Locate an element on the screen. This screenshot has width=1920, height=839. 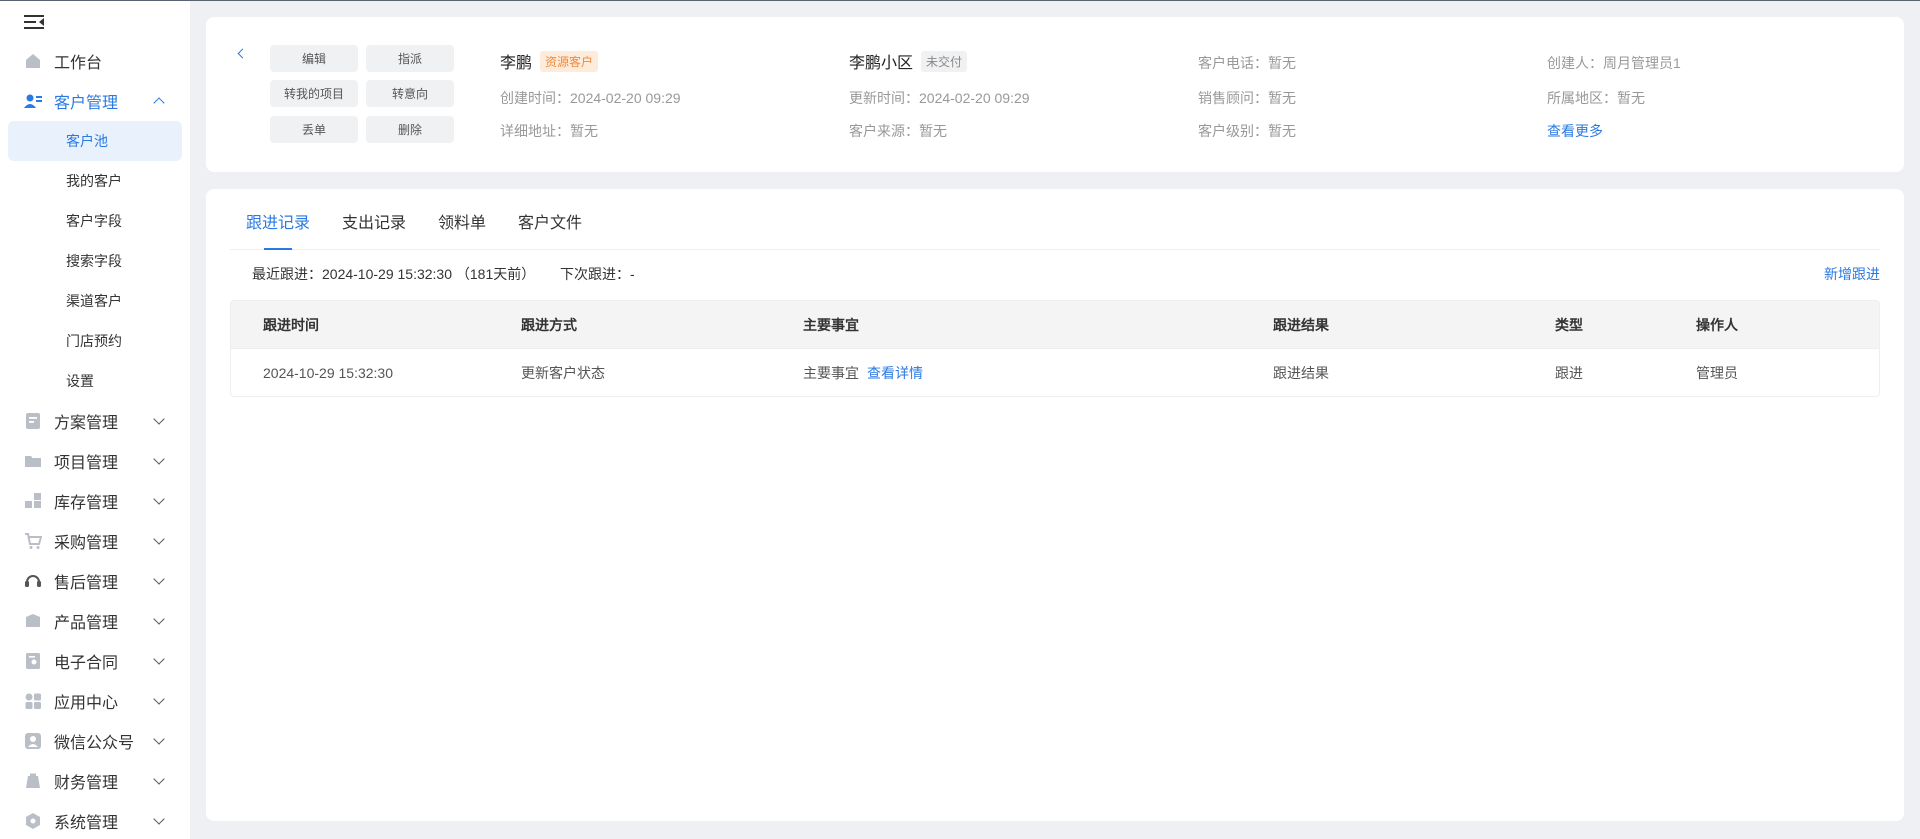
delivery-status-badge: 未交付 is located at coordinates (944, 61).